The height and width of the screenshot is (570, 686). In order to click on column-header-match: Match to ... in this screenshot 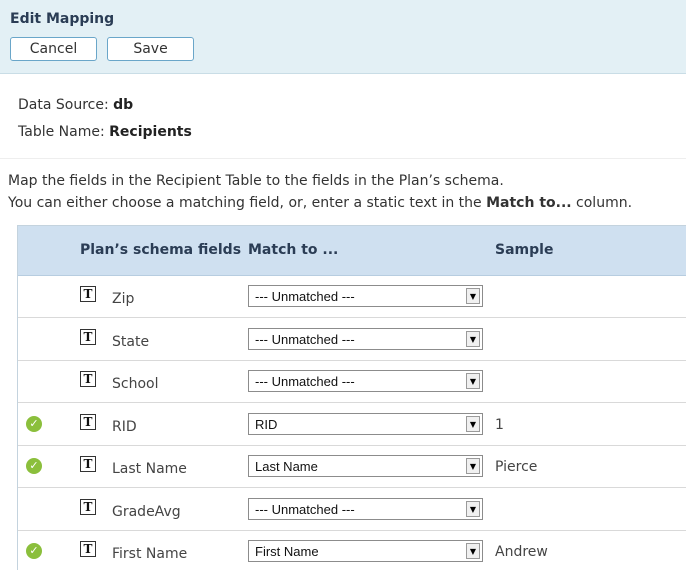, I will do `click(293, 250)`.